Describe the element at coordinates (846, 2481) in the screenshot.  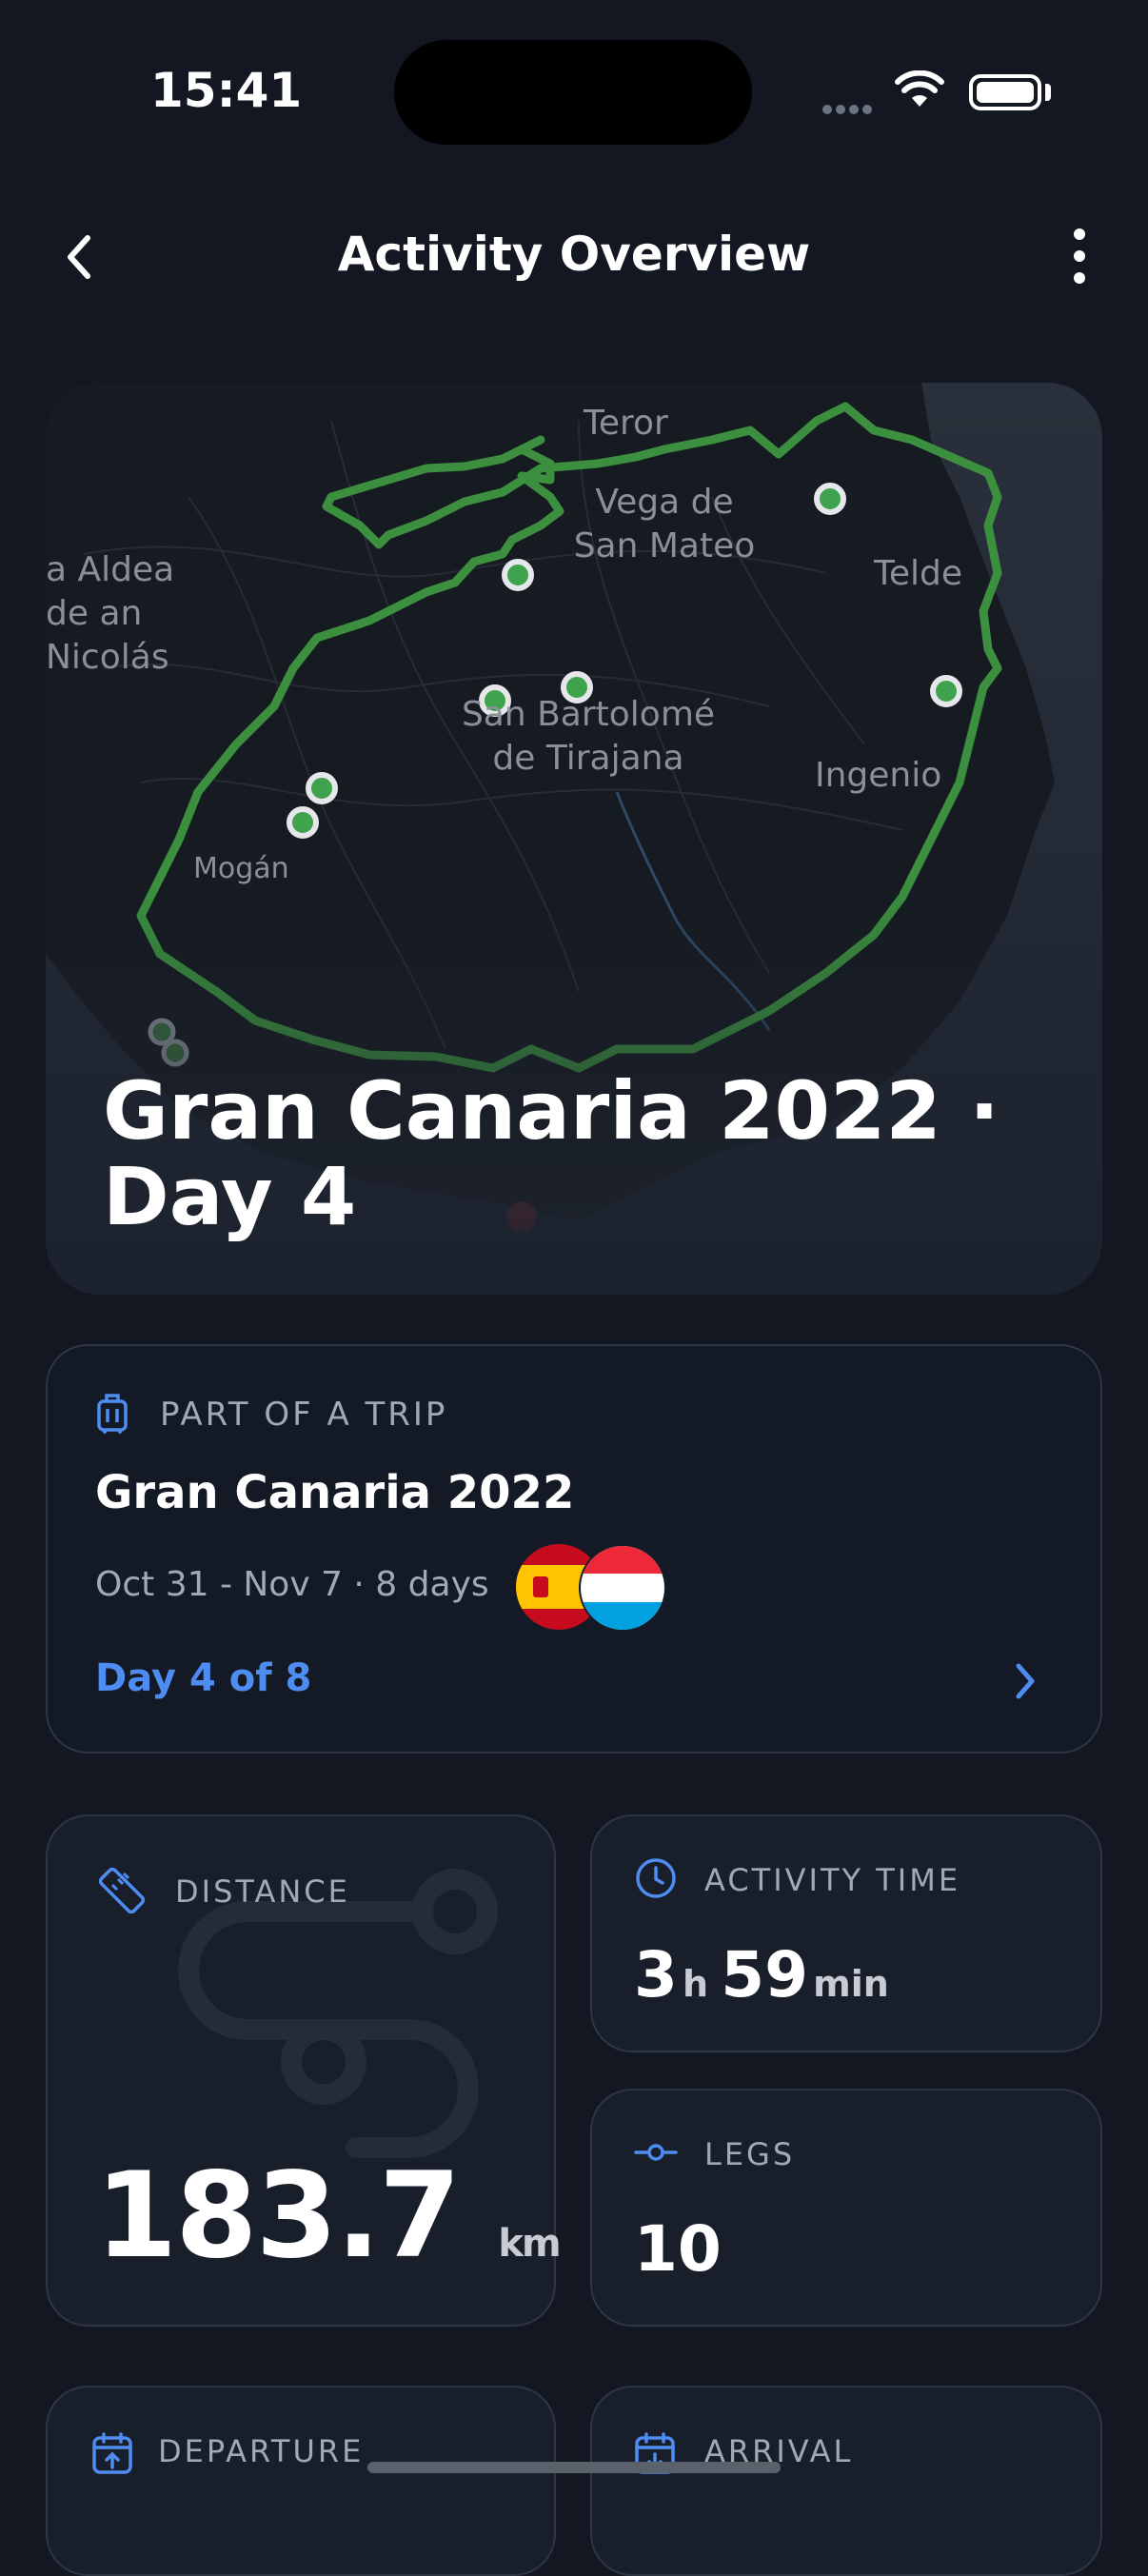
I see `arrival-card` at that location.